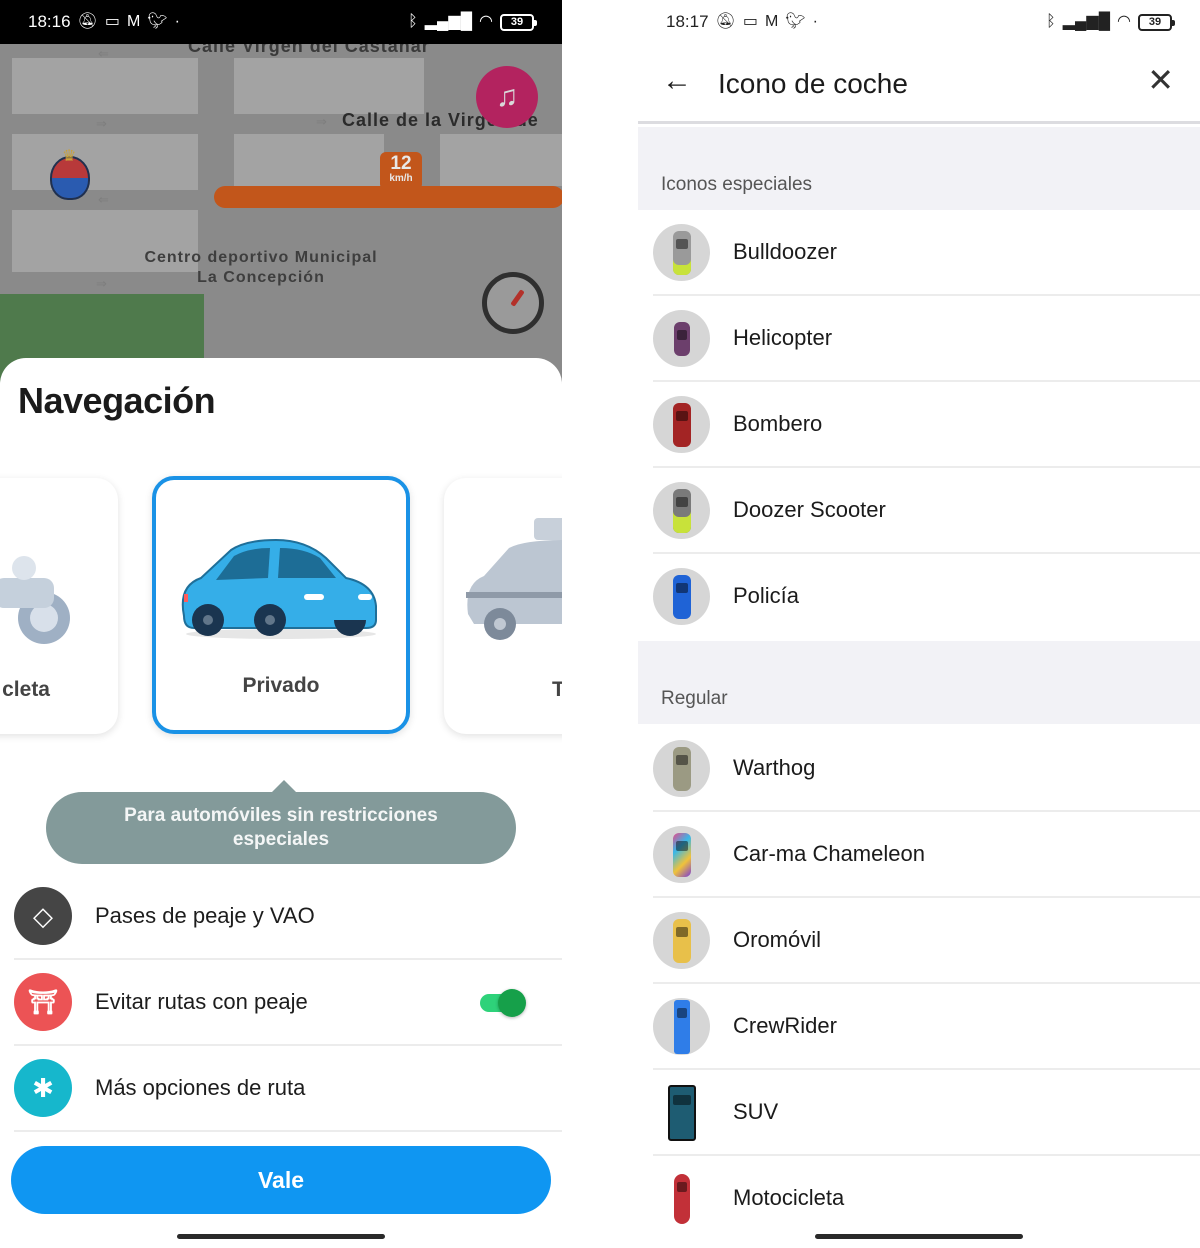 The width and height of the screenshot is (1200, 1248). Describe the element at coordinates (919, 84) in the screenshot. I see `app-bar: ← Icono de coche ✕` at that location.